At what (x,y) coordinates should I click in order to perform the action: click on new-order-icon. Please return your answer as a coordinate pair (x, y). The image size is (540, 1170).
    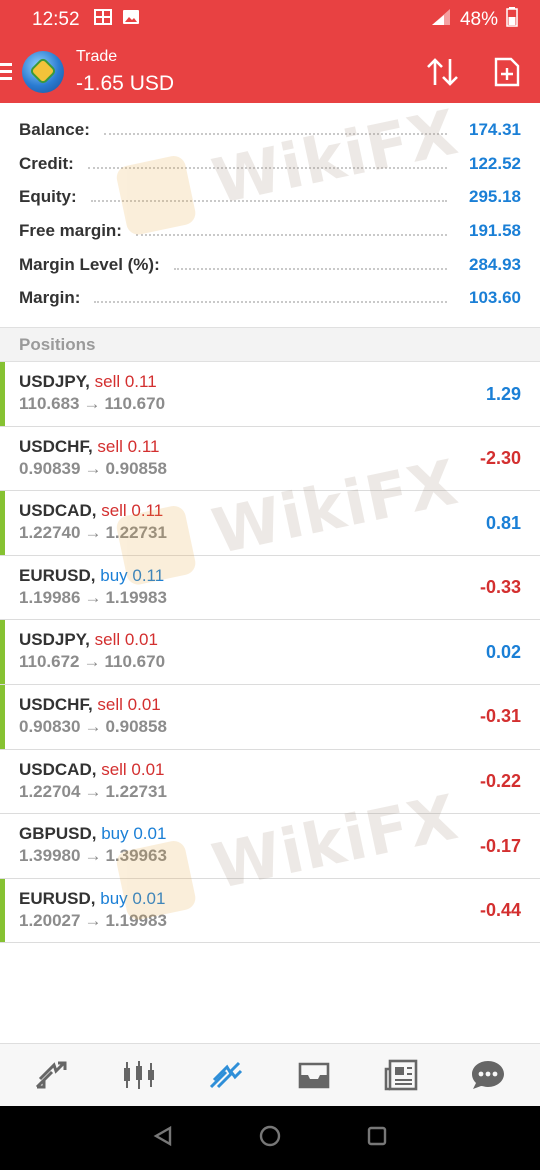
    Looking at the image, I should click on (507, 72).